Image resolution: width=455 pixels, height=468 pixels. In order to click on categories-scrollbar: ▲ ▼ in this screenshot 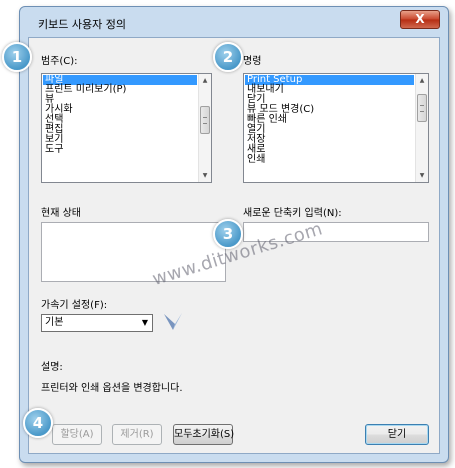, I will do `click(204, 128)`.